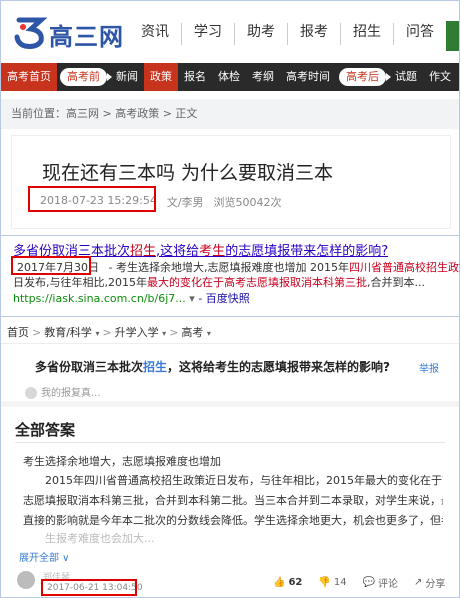  What do you see at coordinates (247, 202) in the screenshot?
I see `article-views: 浏览50042次` at bounding box center [247, 202].